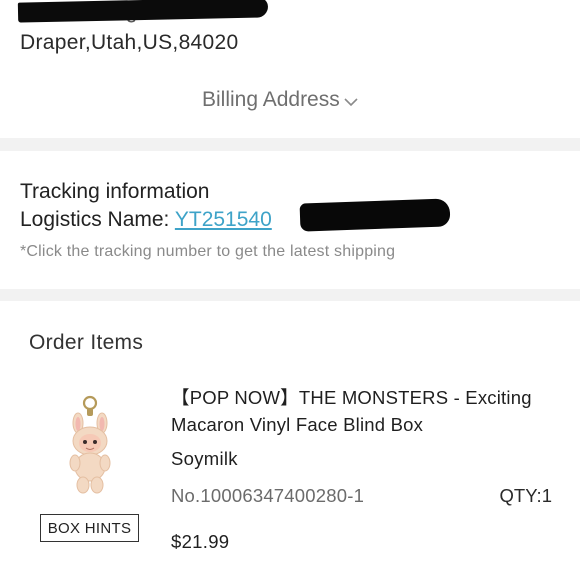  What do you see at coordinates (268, 495) in the screenshot?
I see `product-sku: No.10006347400280-1` at bounding box center [268, 495].